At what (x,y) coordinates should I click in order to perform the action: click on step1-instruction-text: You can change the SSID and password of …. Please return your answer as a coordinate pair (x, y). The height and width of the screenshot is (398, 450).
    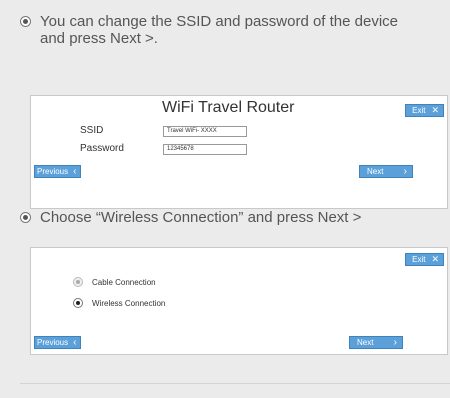
    Looking at the image, I should click on (219, 30).